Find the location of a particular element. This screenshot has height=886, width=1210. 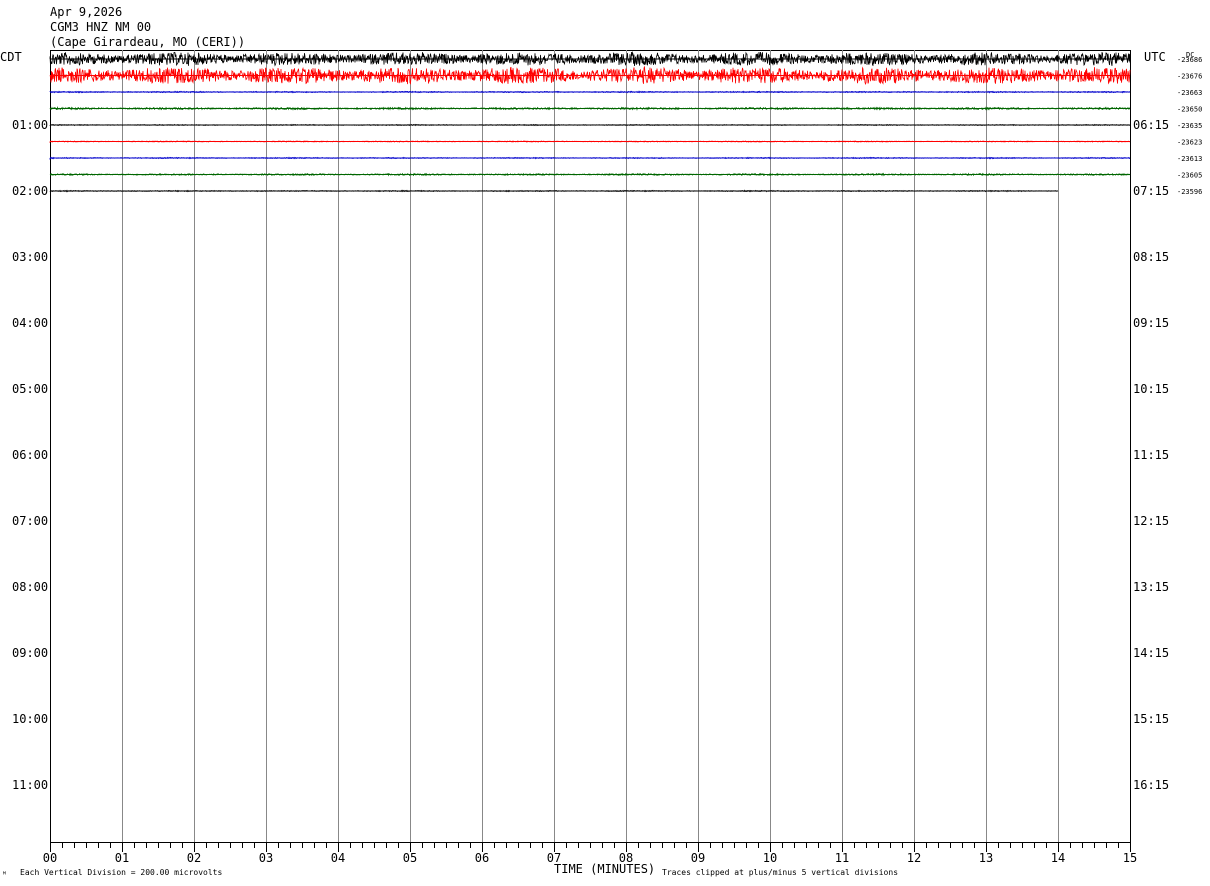

right-timezone-label: UTC is located at coordinates (1155, 57).